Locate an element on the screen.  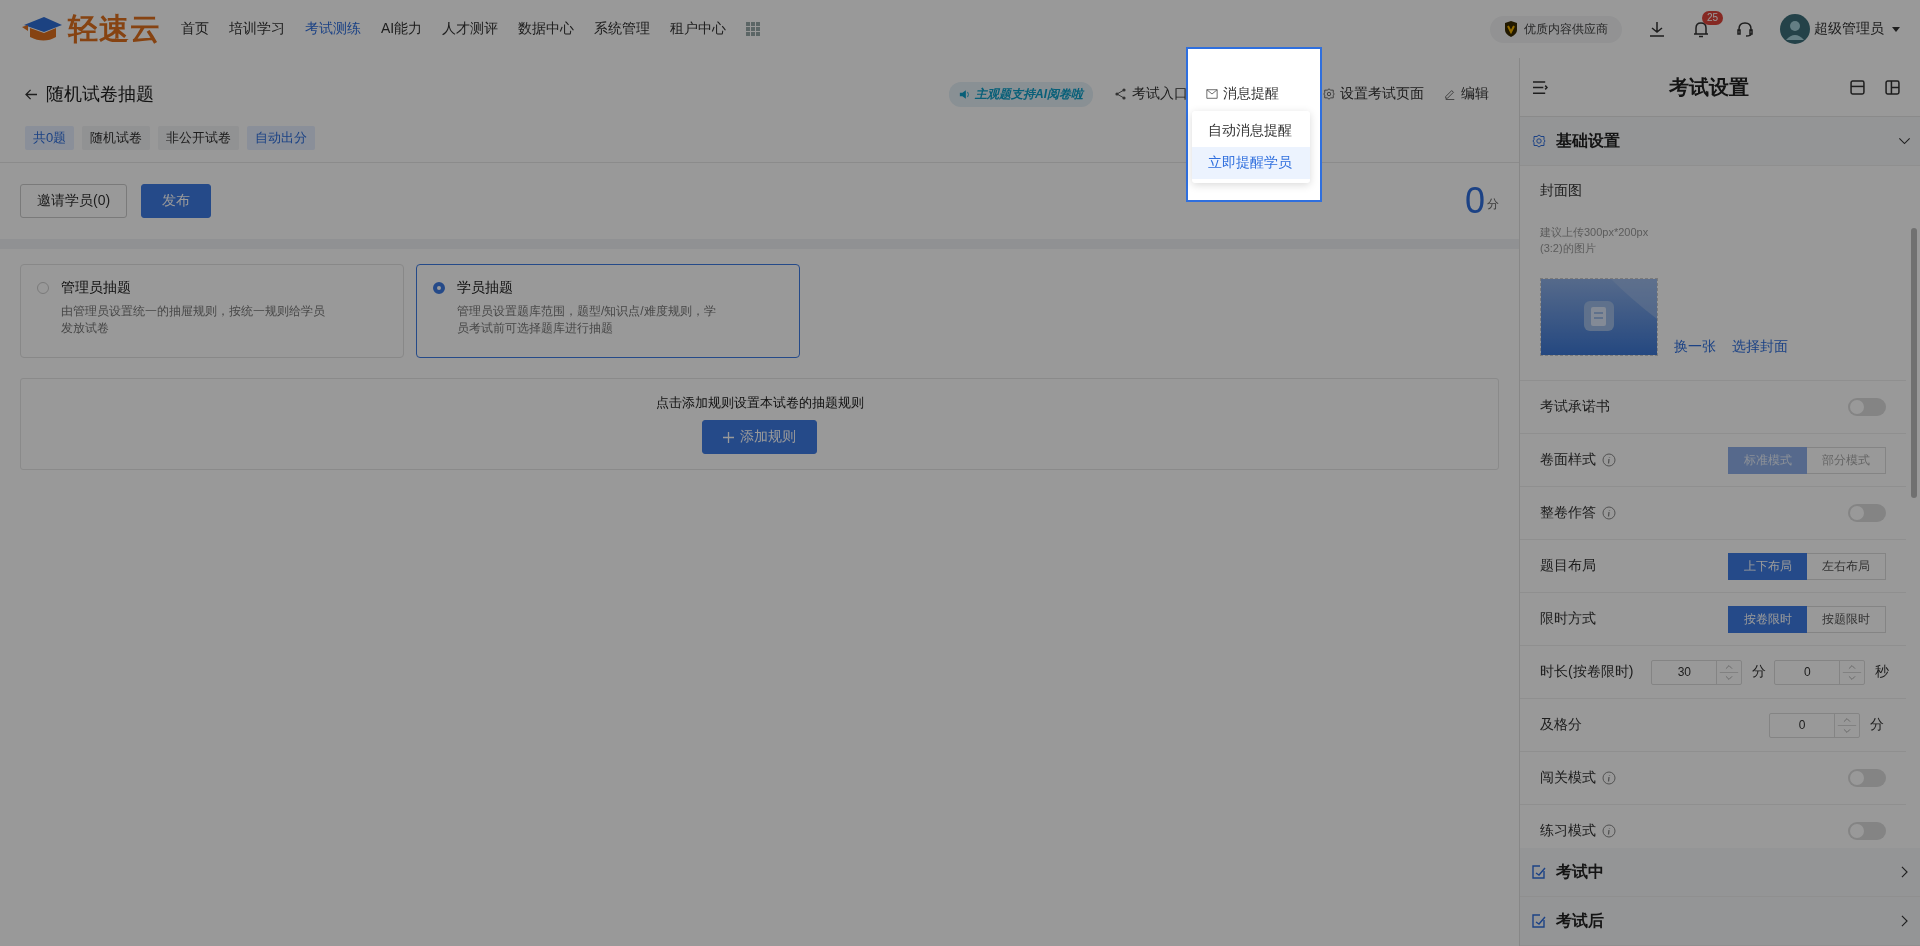
bell-icon is located at coordinates (1701, 29).